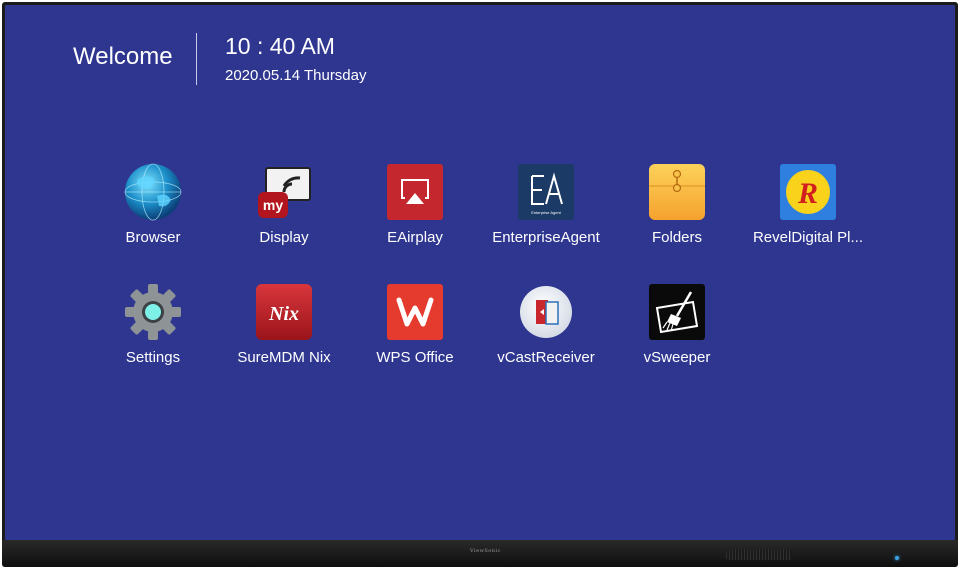 The height and width of the screenshot is (569, 960). I want to click on enterprise-agent-icon: Enterprise Agent, so click(546, 192).